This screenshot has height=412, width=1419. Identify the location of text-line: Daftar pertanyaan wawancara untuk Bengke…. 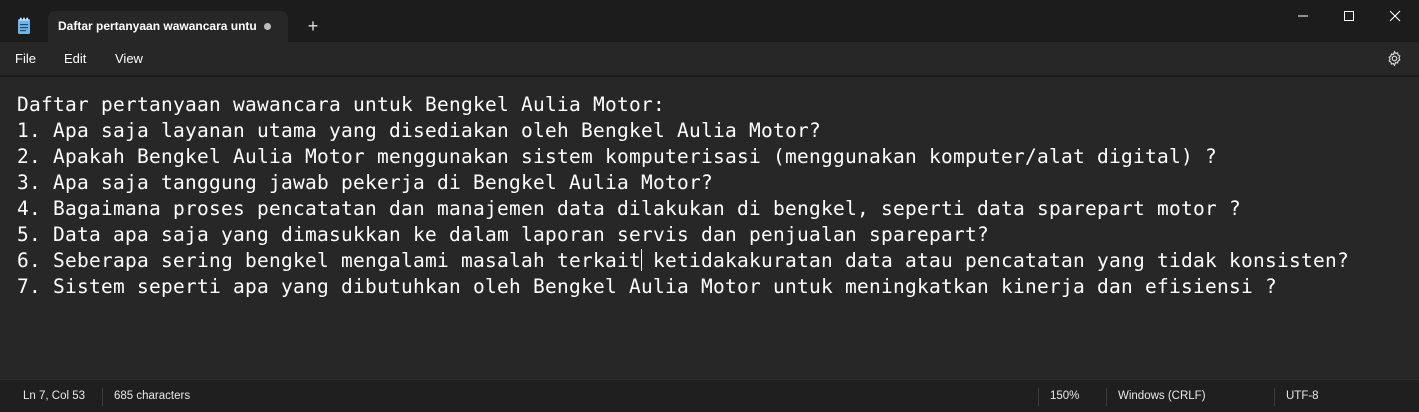
(341, 104).